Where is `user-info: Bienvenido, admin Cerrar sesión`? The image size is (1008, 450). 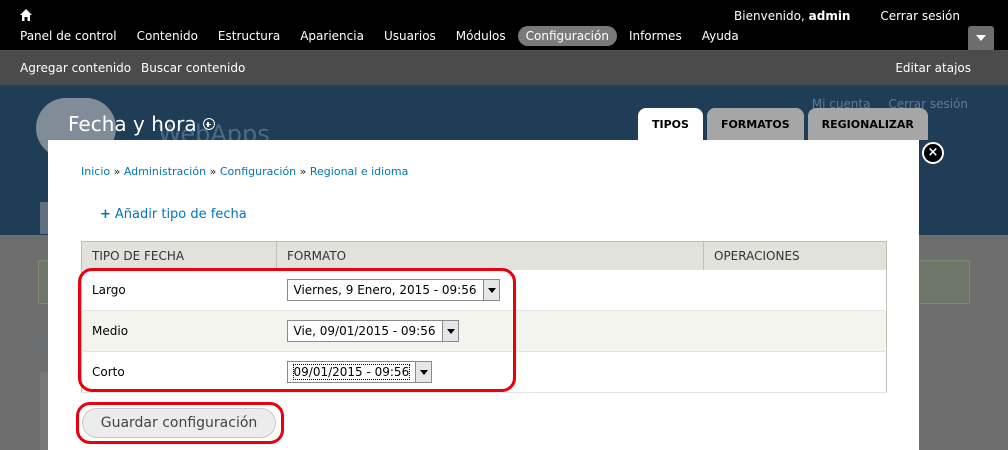 user-info: Bienvenido, admin Cerrar sesión is located at coordinates (847, 16).